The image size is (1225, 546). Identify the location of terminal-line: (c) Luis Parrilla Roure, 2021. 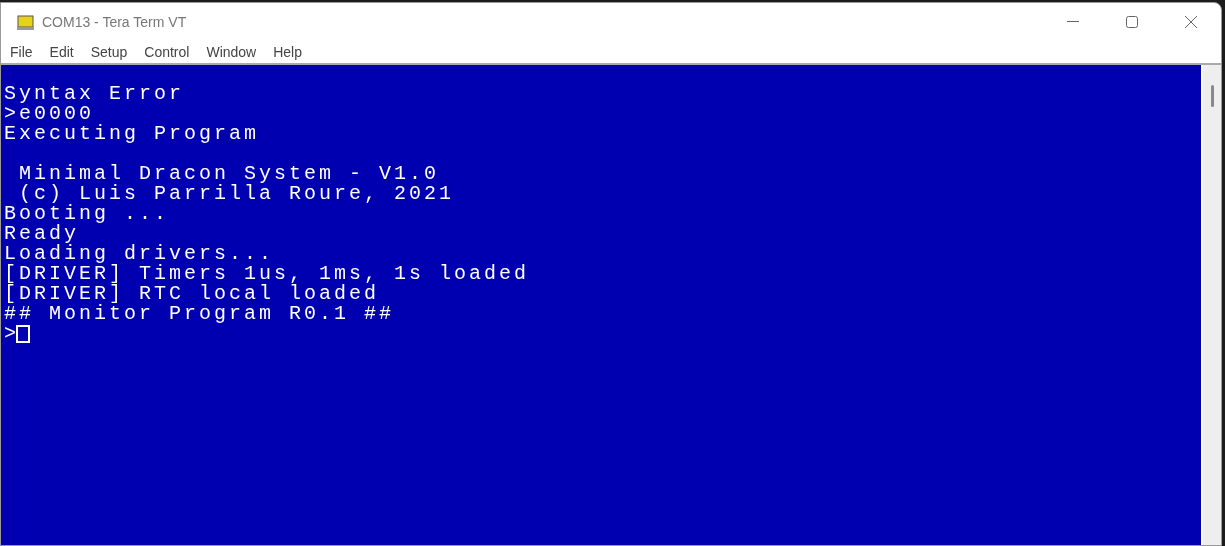
(237, 194).